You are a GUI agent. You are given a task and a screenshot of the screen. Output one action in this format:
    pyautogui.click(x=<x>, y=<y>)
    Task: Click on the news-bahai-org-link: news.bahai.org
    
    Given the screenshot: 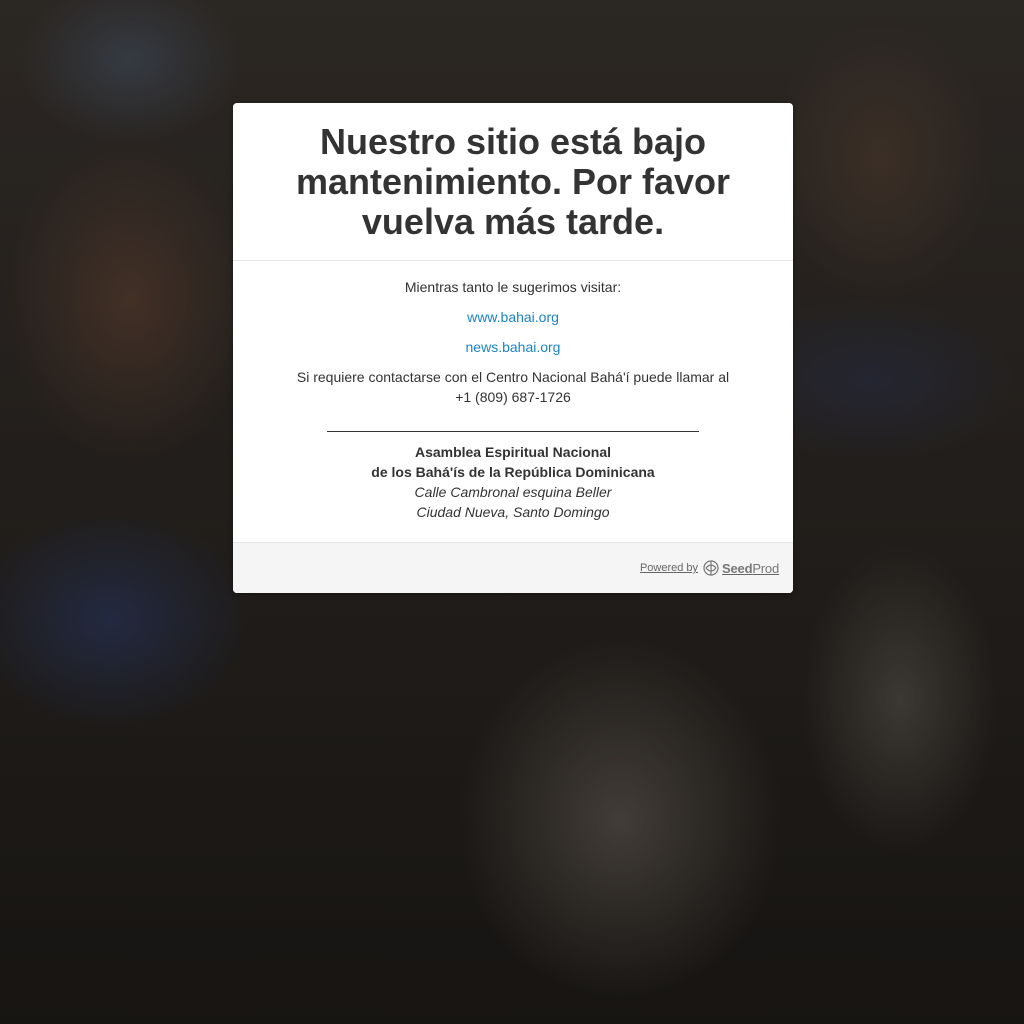 What is the action you would take?
    pyautogui.click(x=513, y=347)
    